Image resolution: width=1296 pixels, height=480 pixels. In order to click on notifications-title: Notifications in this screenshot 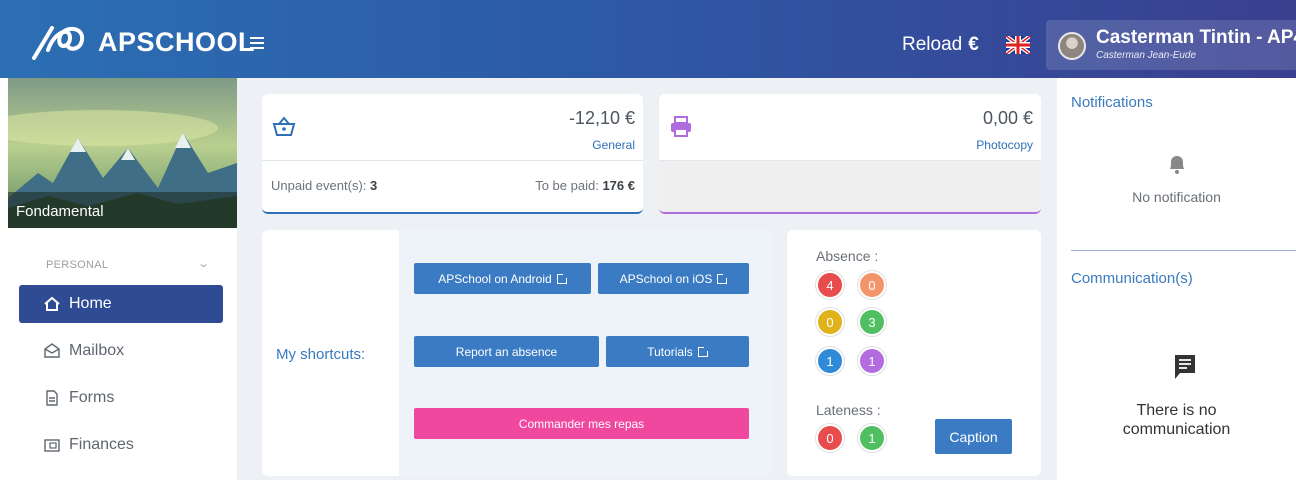, I will do `click(1112, 102)`.